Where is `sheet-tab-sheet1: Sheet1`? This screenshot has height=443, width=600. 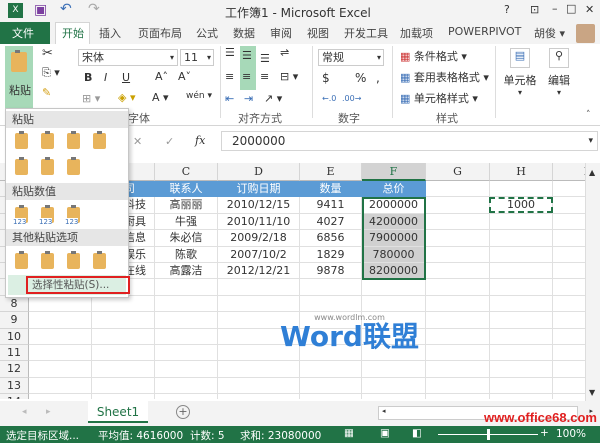
sheet-tab-sheet1: Sheet1 is located at coordinates (118, 412).